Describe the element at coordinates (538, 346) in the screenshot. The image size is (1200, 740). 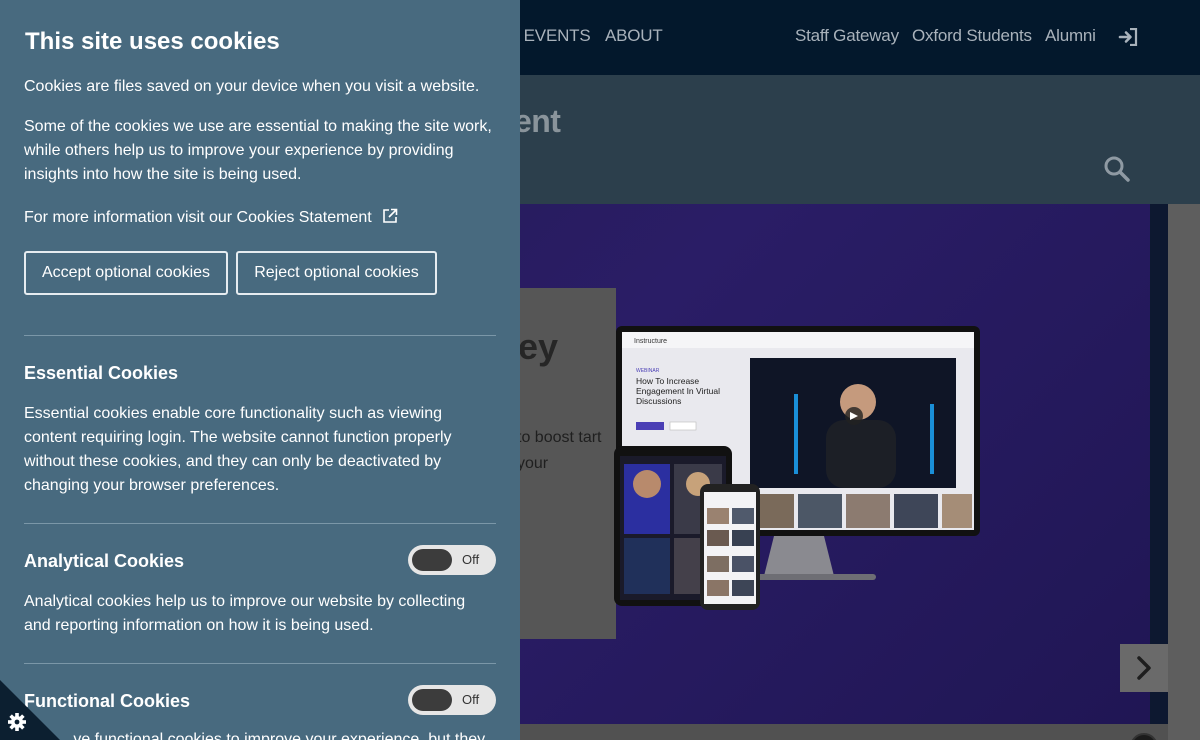
I see `hero-headline: ey` at that location.